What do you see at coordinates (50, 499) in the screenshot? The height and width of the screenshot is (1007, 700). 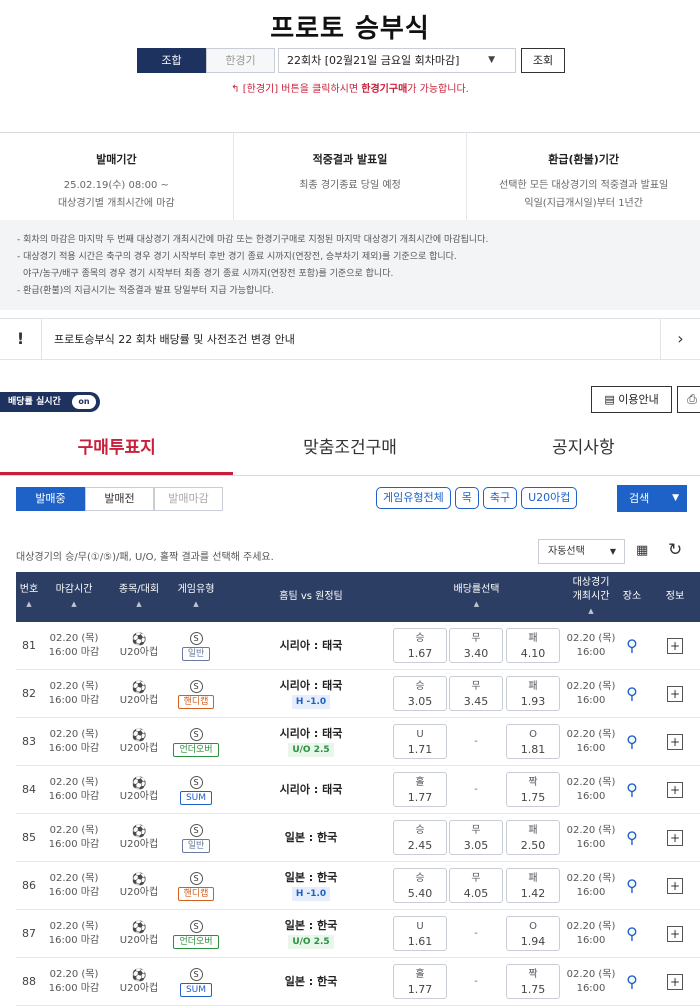 I see `status-on-sale: 발매중` at bounding box center [50, 499].